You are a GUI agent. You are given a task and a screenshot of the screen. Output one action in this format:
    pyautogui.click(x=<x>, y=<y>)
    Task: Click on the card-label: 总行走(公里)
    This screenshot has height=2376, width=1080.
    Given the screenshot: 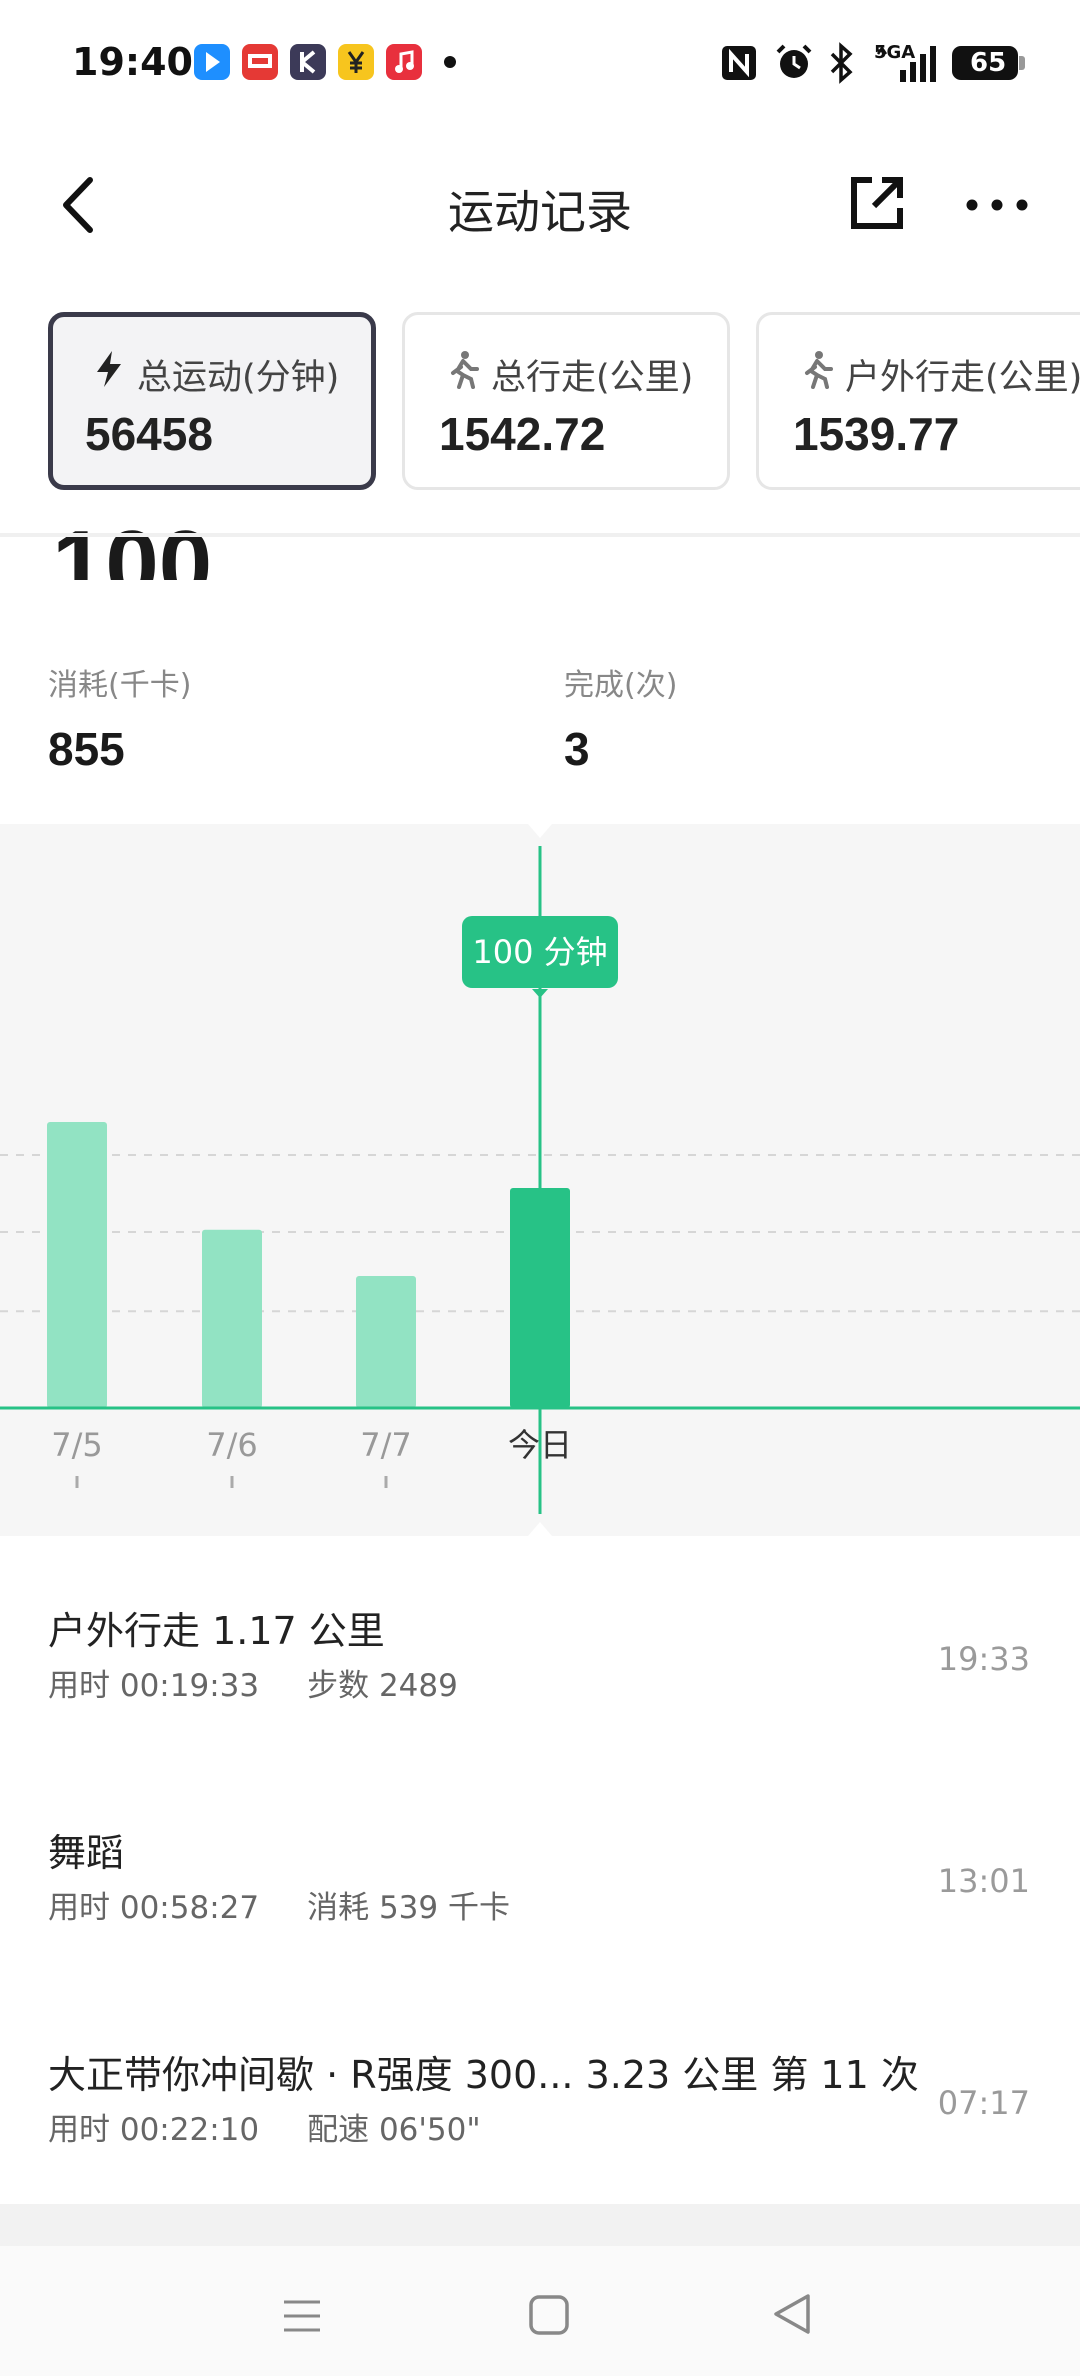 What is the action you would take?
    pyautogui.click(x=592, y=378)
    